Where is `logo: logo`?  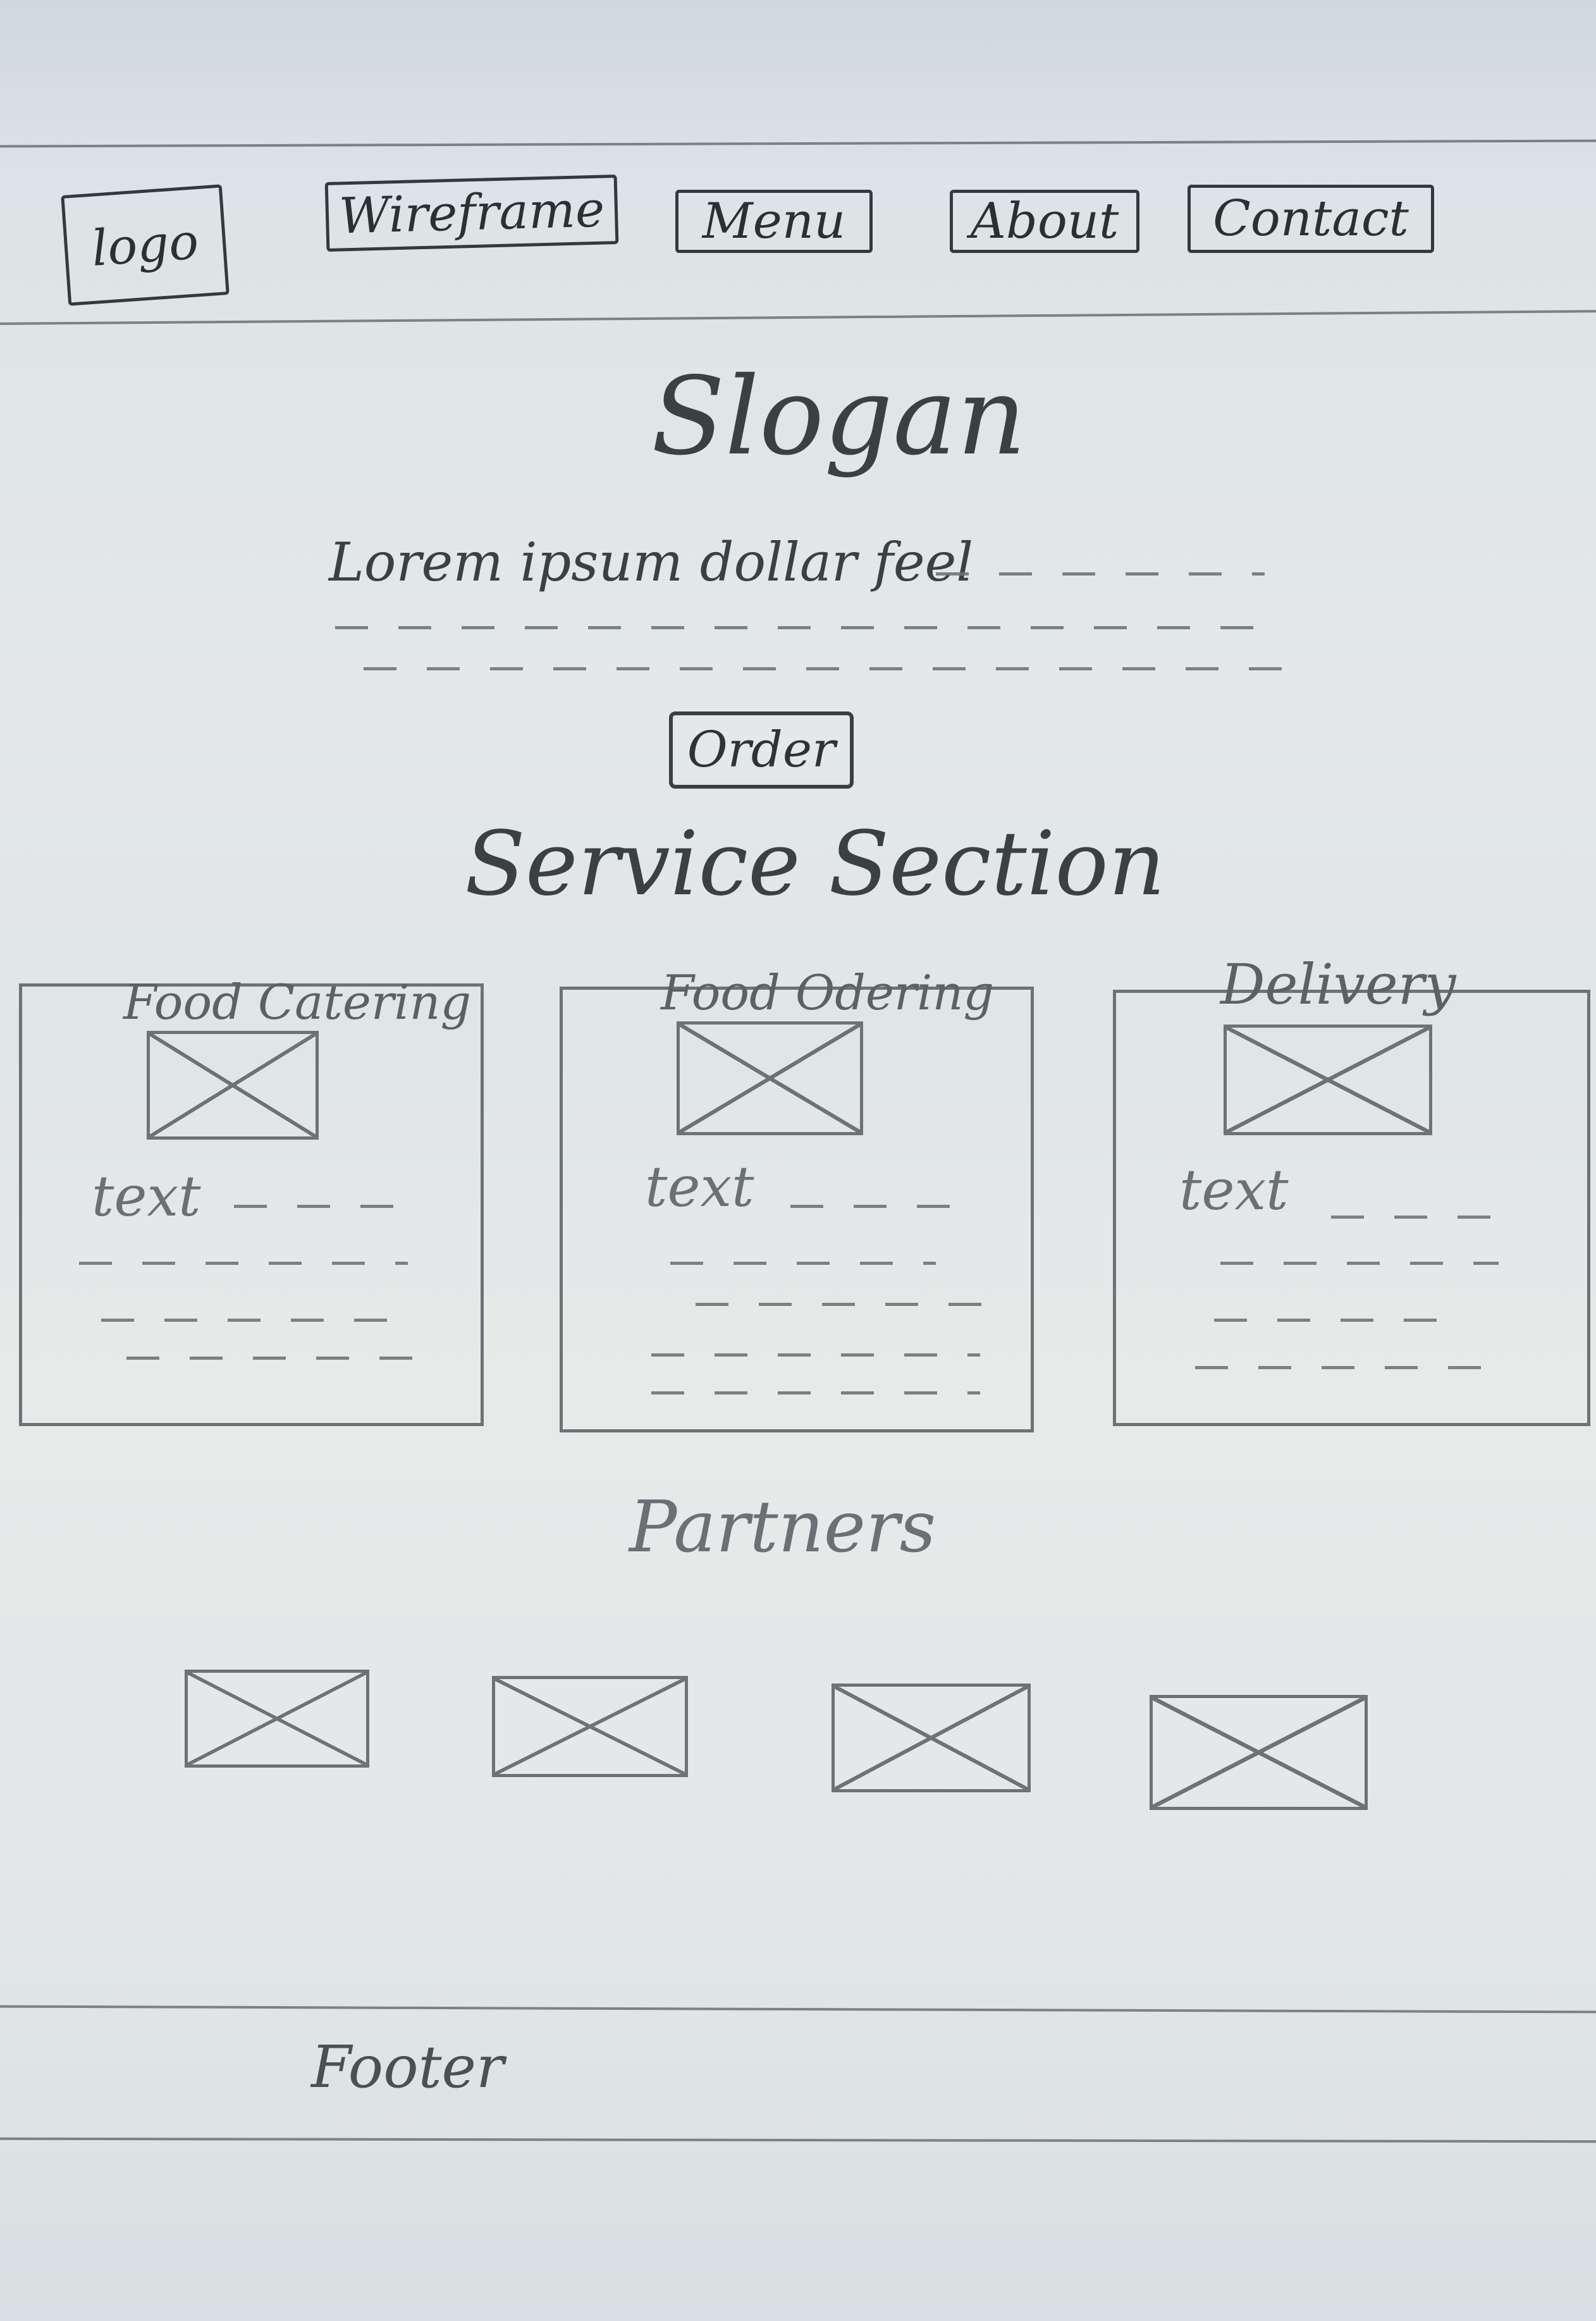
logo: logo is located at coordinates (145, 245).